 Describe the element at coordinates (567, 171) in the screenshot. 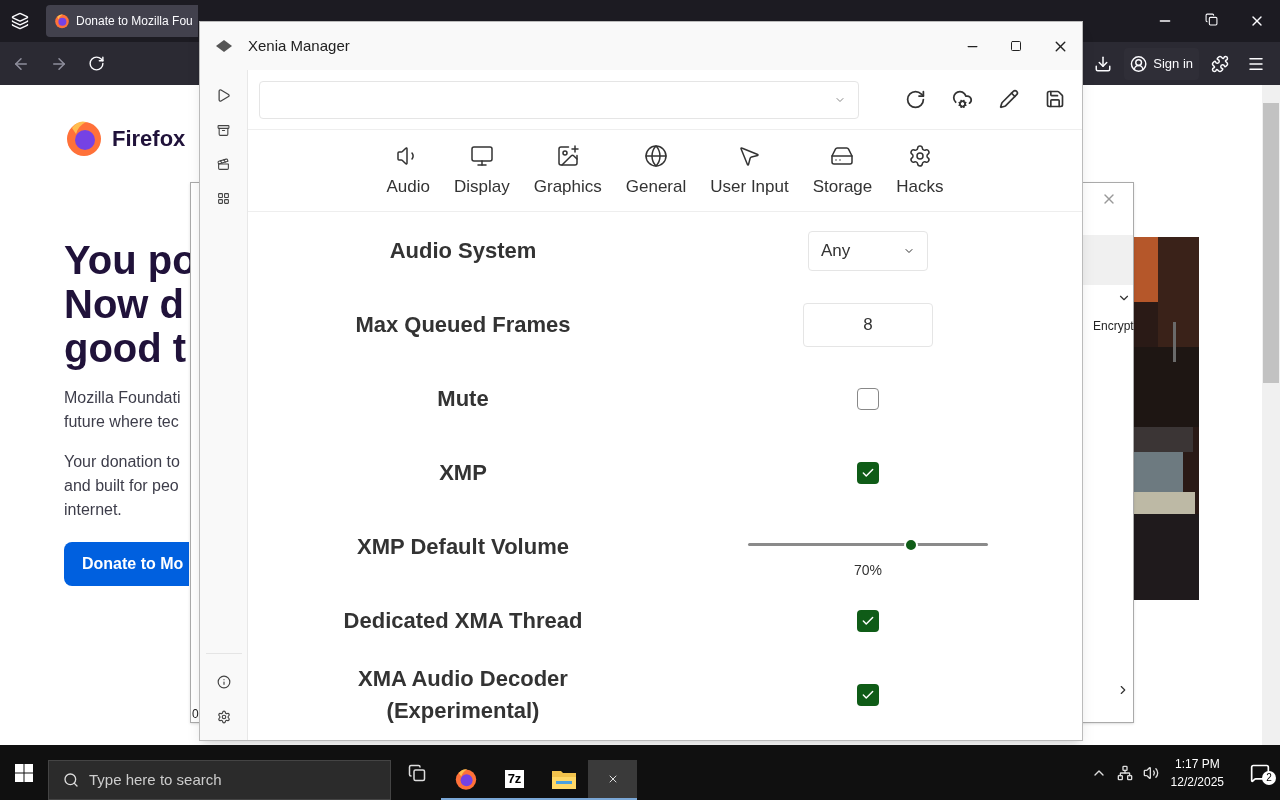

I see `settings-tab: Graphics` at that location.